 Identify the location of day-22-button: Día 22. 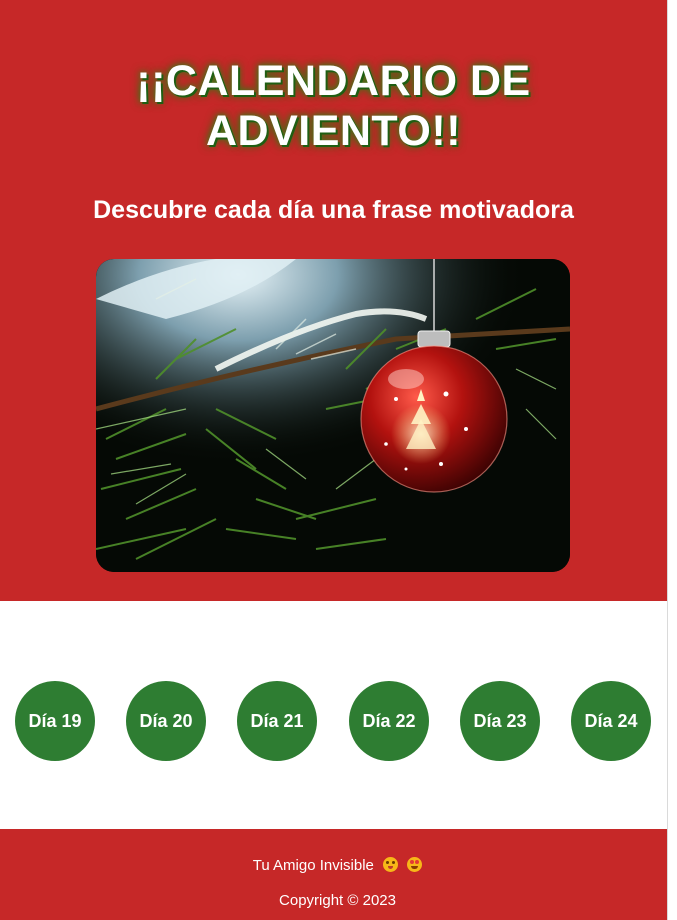
(389, 721).